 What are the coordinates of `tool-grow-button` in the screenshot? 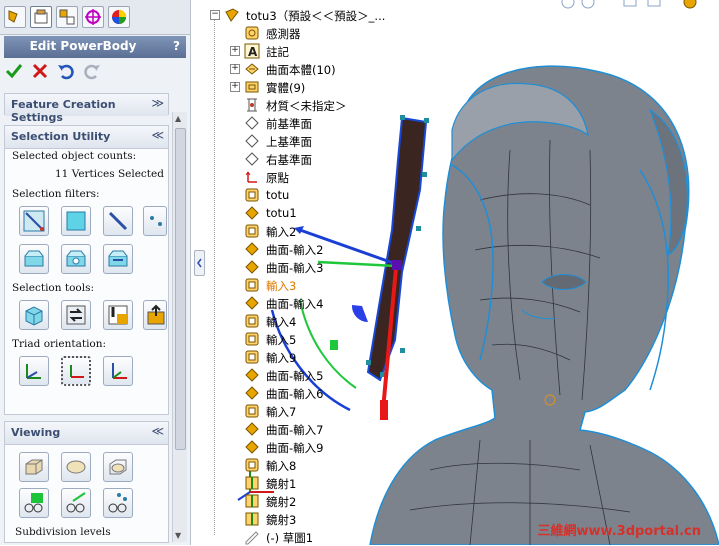 It's located at (76, 315).